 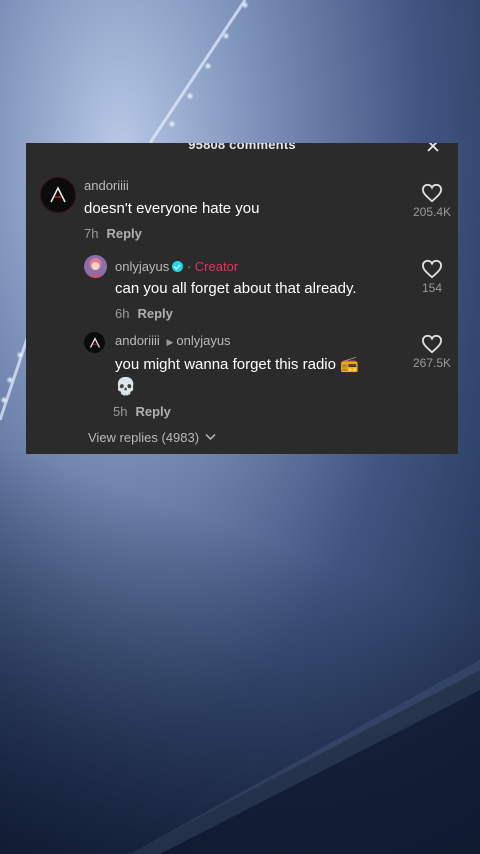 I want to click on comment-text: can you all forget about that already., so click(x=236, y=288).